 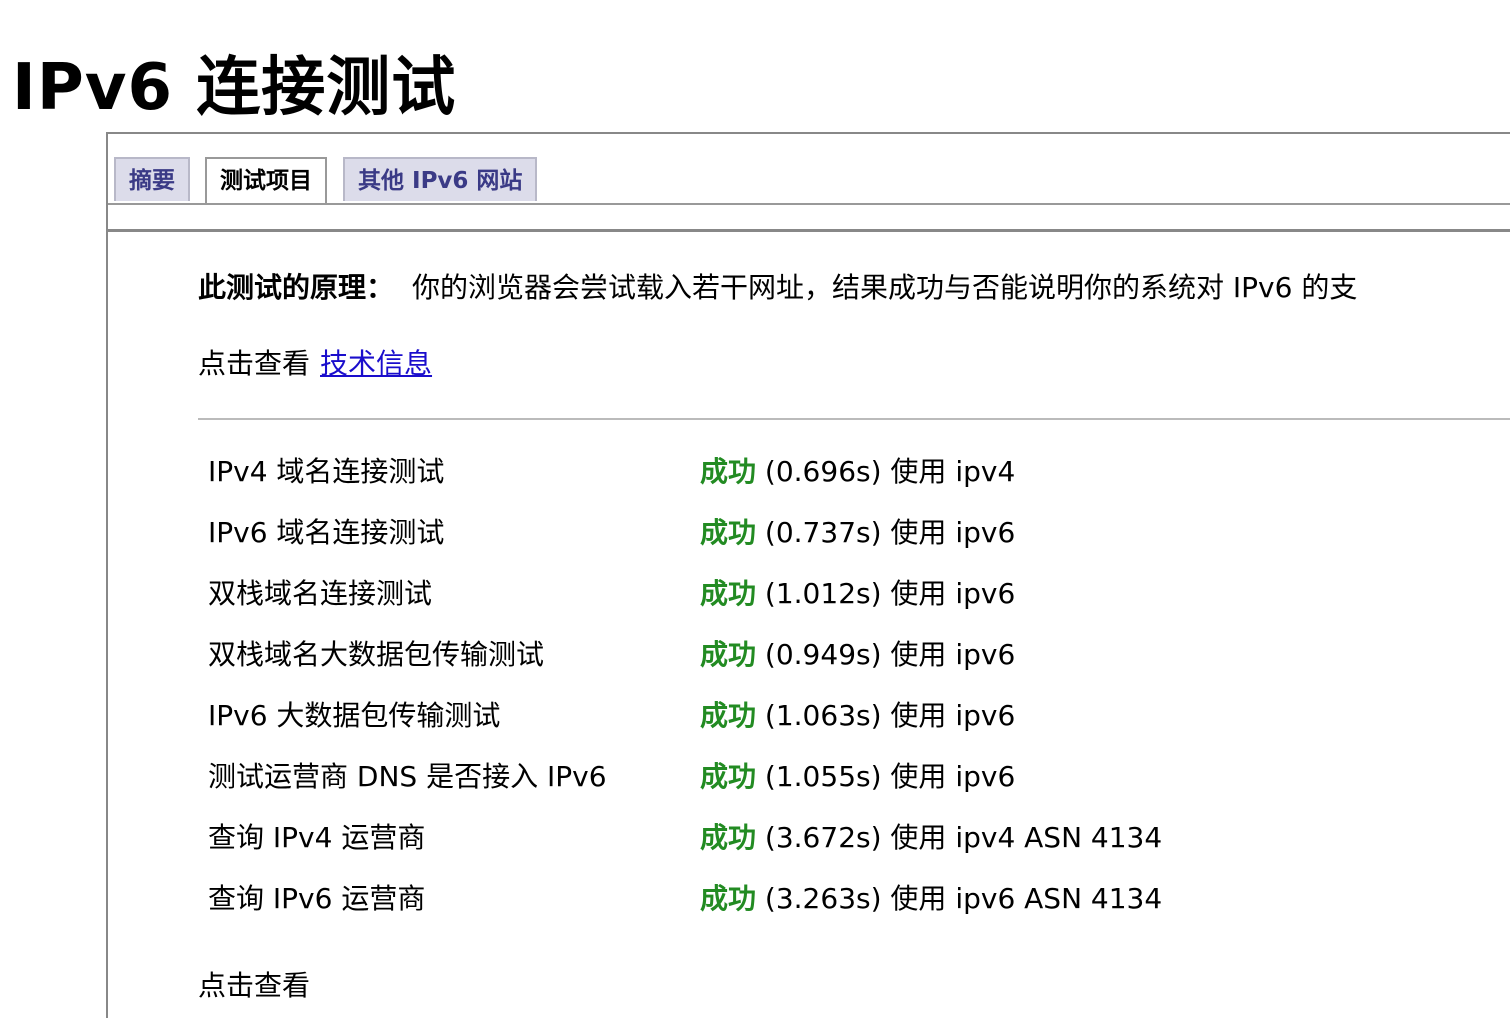 What do you see at coordinates (315, 364) in the screenshot?
I see `techinfo-line: 点击查看 技术信息` at bounding box center [315, 364].